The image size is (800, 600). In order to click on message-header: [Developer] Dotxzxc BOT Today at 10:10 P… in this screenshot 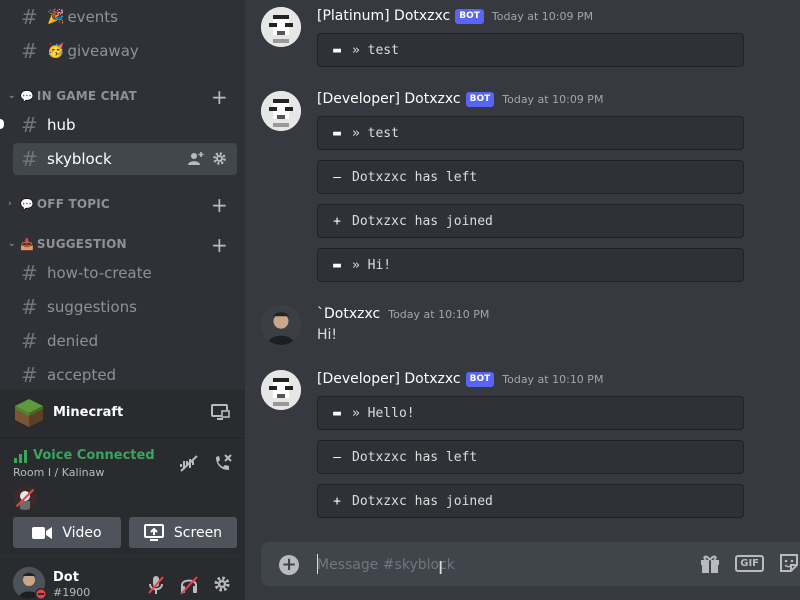, I will do `click(460, 379)`.